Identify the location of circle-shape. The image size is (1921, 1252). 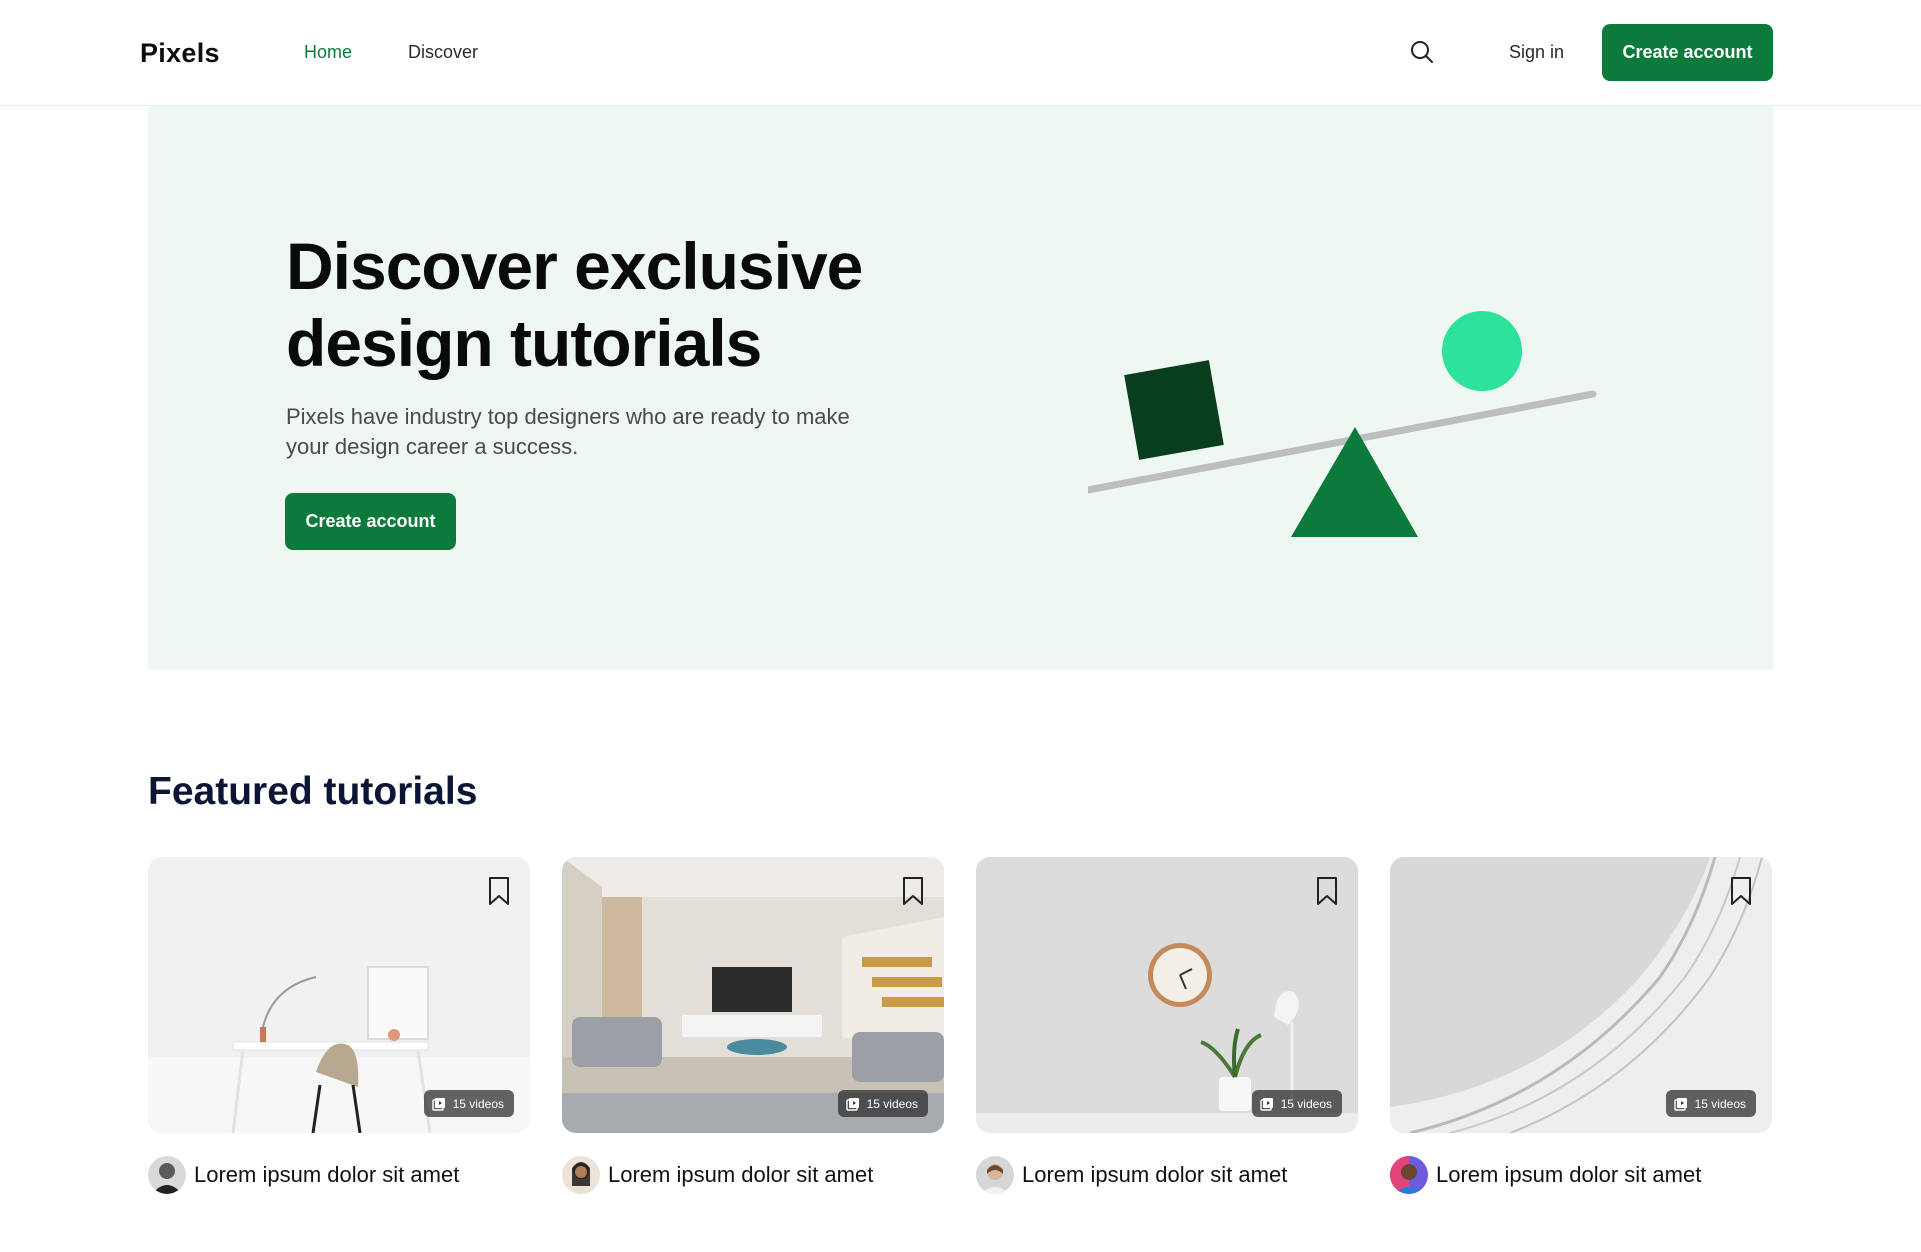
(1482, 351).